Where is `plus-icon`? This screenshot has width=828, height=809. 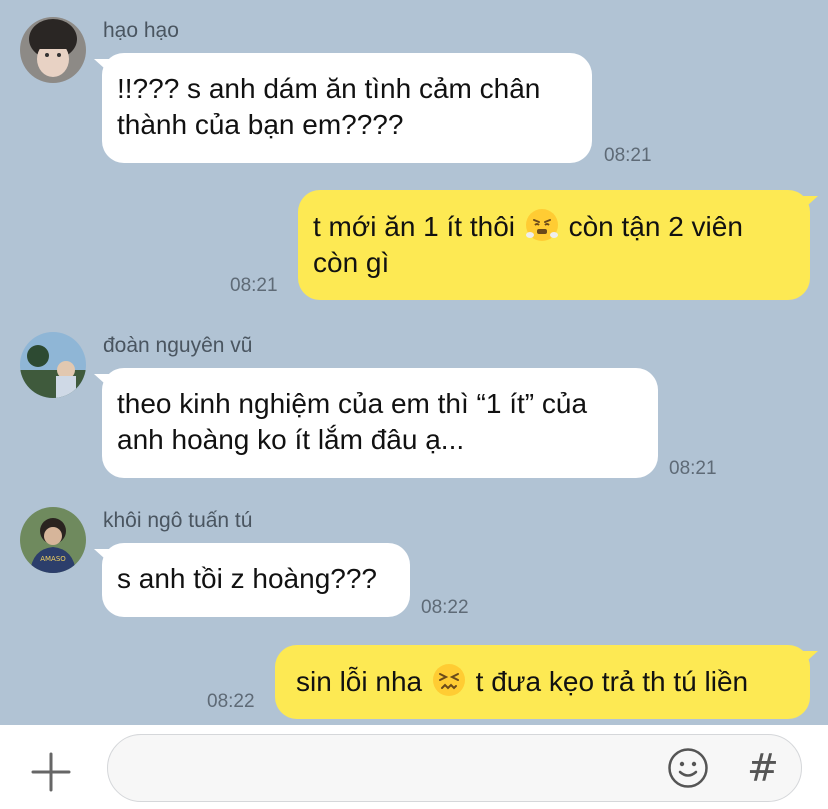
plus-icon is located at coordinates (51, 772).